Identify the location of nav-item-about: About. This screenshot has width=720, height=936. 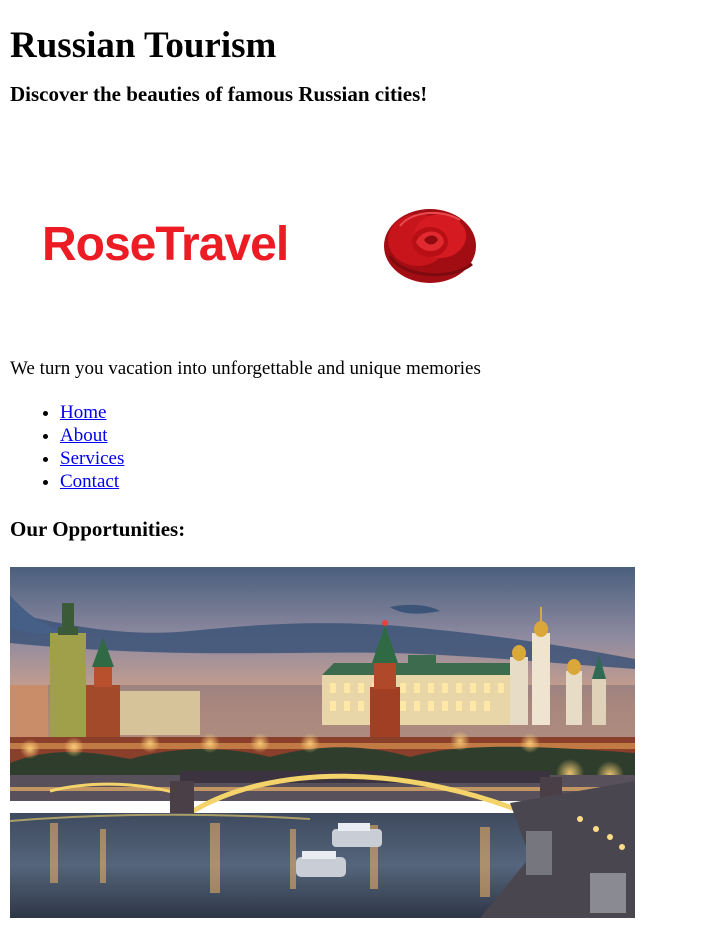
(92, 435).